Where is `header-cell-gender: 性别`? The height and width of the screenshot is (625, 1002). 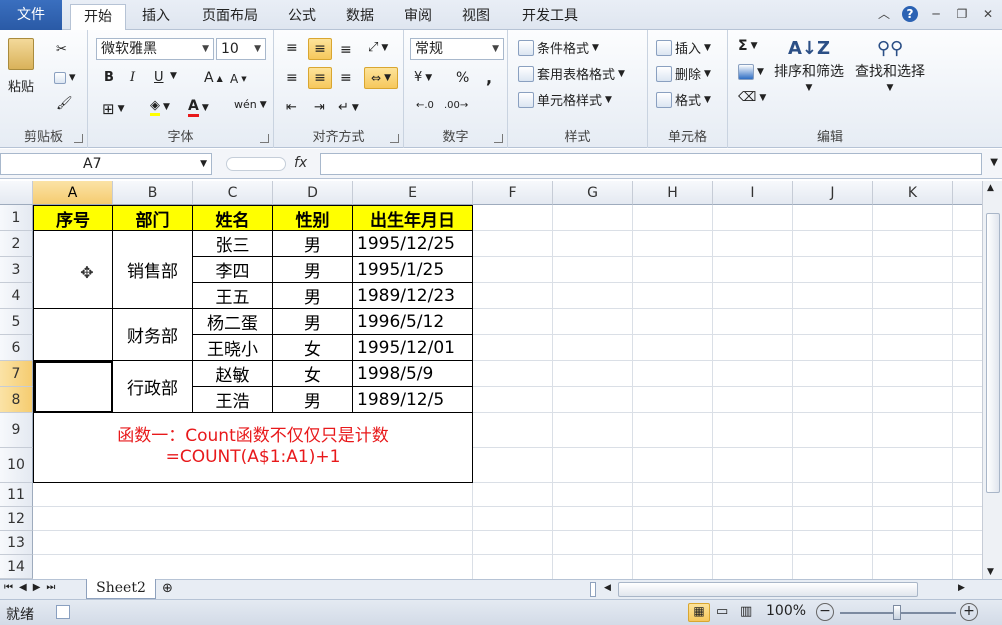
header-cell-gender: 性别 is located at coordinates (313, 218).